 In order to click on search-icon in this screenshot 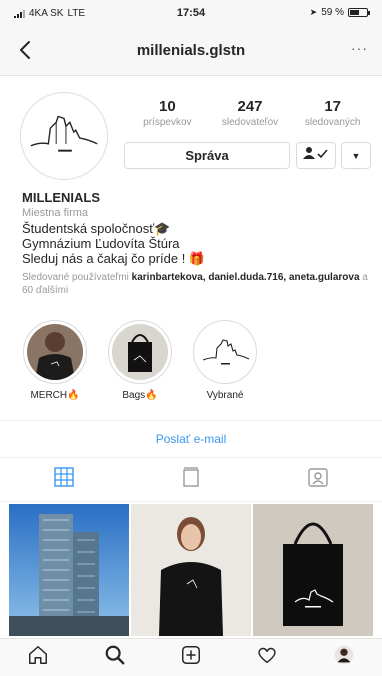, I will do `click(115, 657)`.